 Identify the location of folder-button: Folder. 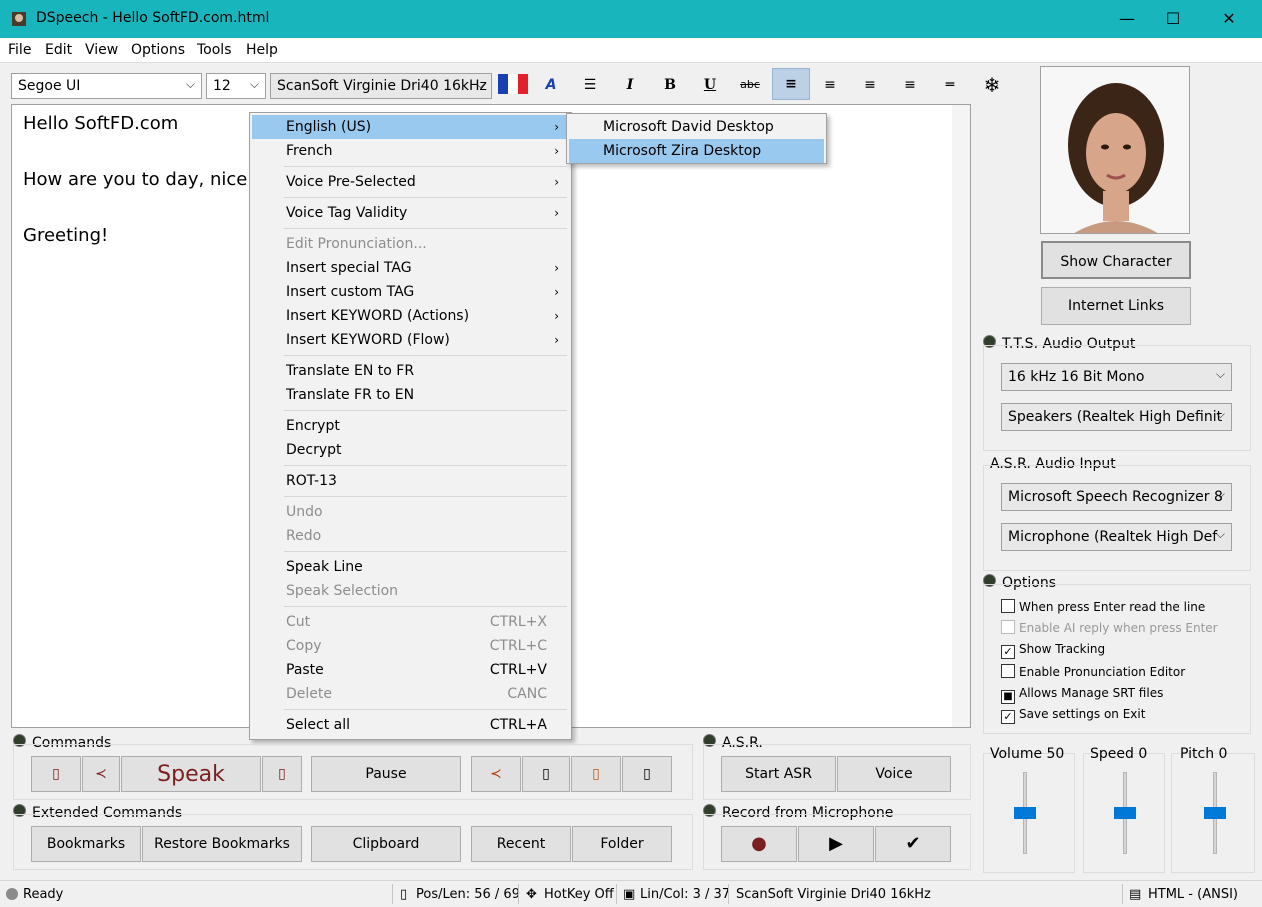
(622, 844).